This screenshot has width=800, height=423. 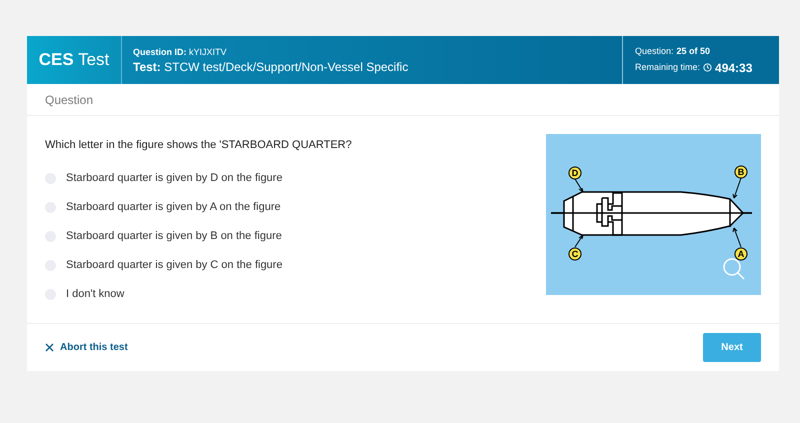 What do you see at coordinates (199, 145) in the screenshot?
I see `question-text: Which letter in the figure shows the 'STARBOARD QUARTER?` at bounding box center [199, 145].